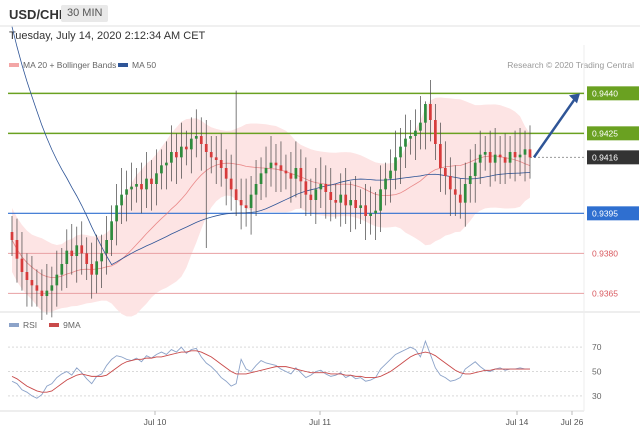  Describe the element at coordinates (320, 422) in the screenshot. I see `x-tick-label: Jul 11` at that location.